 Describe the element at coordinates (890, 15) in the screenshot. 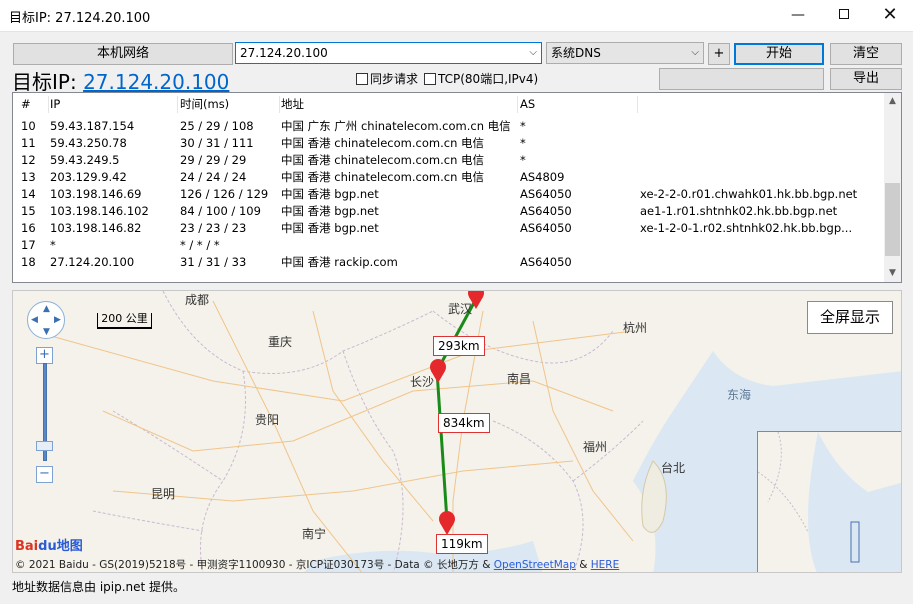

I see `close-button: ✕` at that location.